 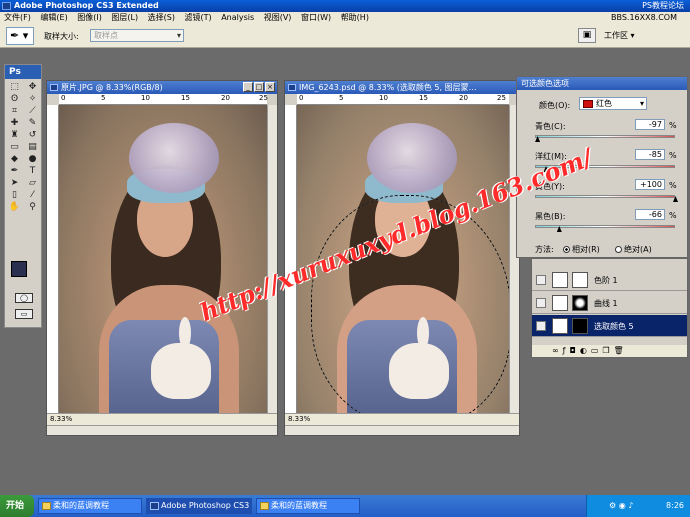 What do you see at coordinates (124, 17) in the screenshot?
I see `menu-layer: 图层(L)` at bounding box center [124, 17].